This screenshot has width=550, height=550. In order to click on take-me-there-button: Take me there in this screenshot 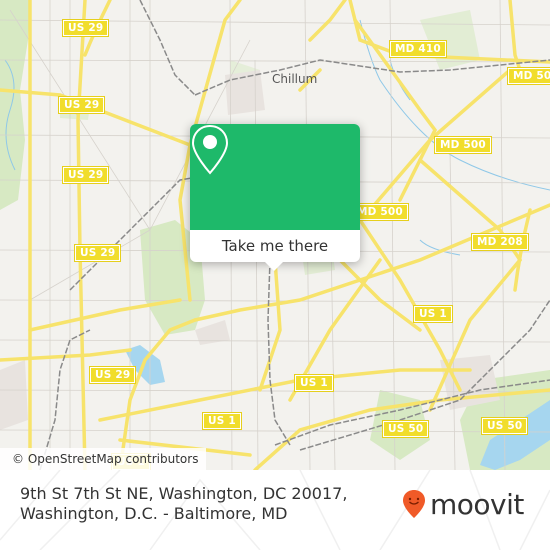, I will do `click(275, 246)`.